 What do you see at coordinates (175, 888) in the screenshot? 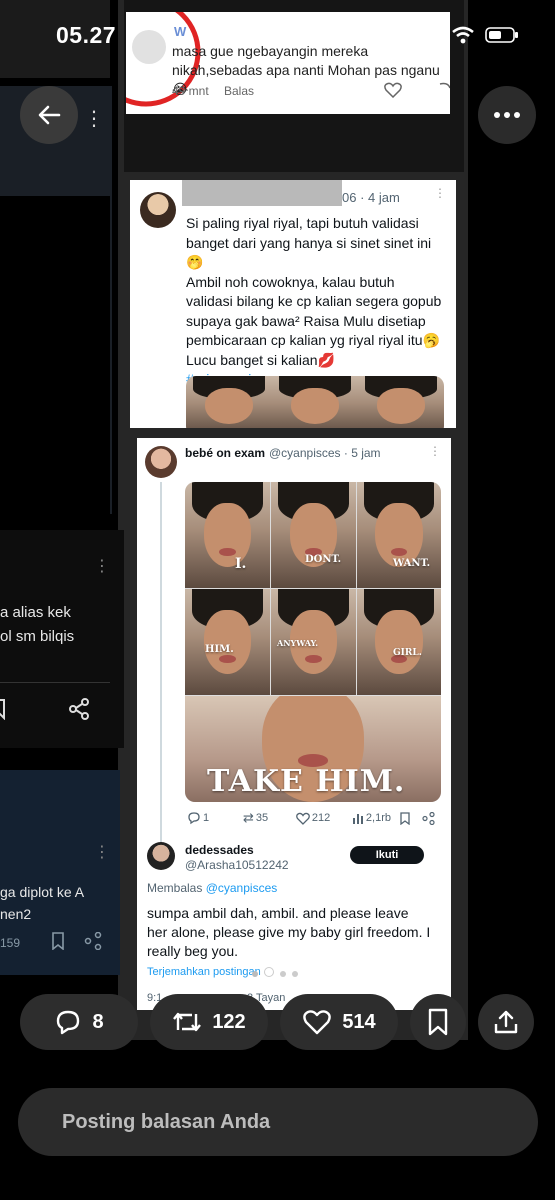
I see `replying-prefix: Membalas` at bounding box center [175, 888].